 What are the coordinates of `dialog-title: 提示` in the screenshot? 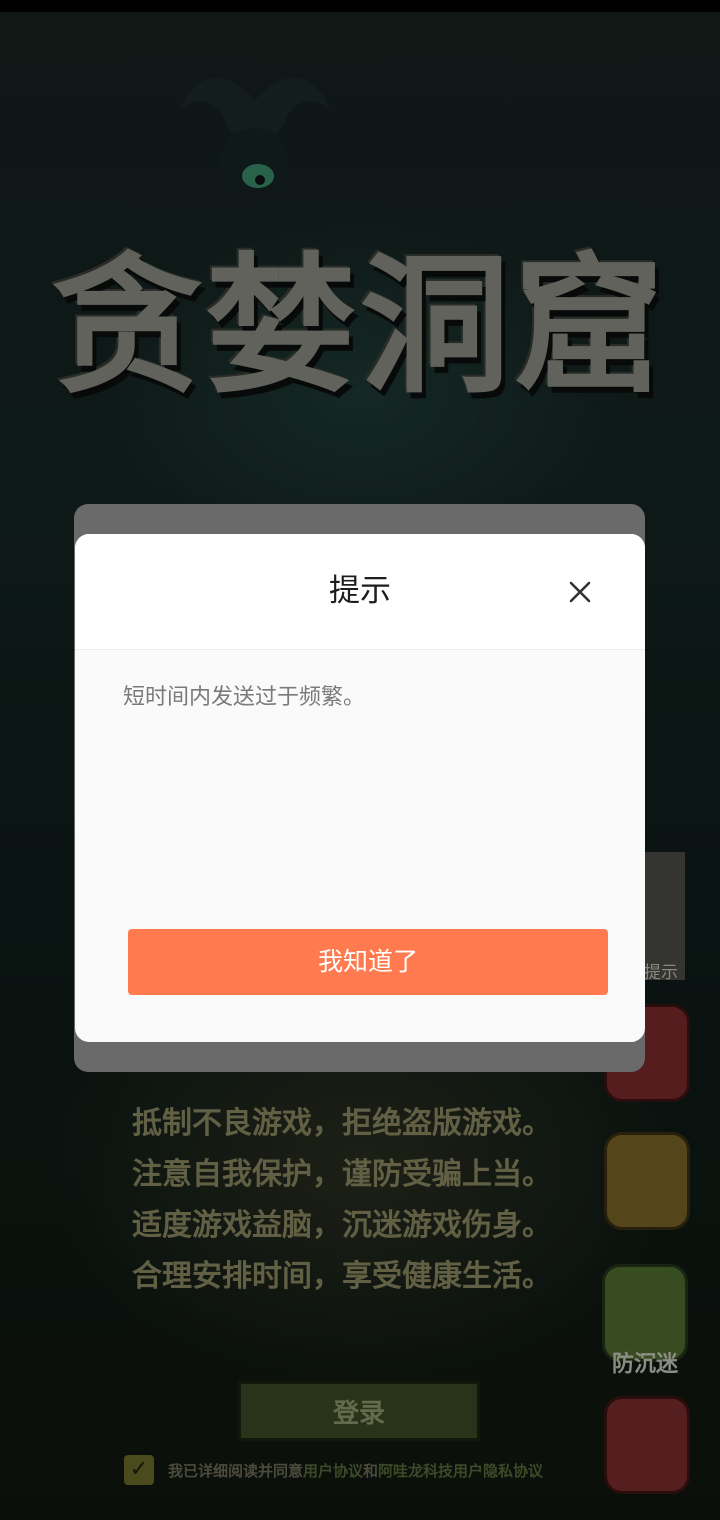 It's located at (360, 591).